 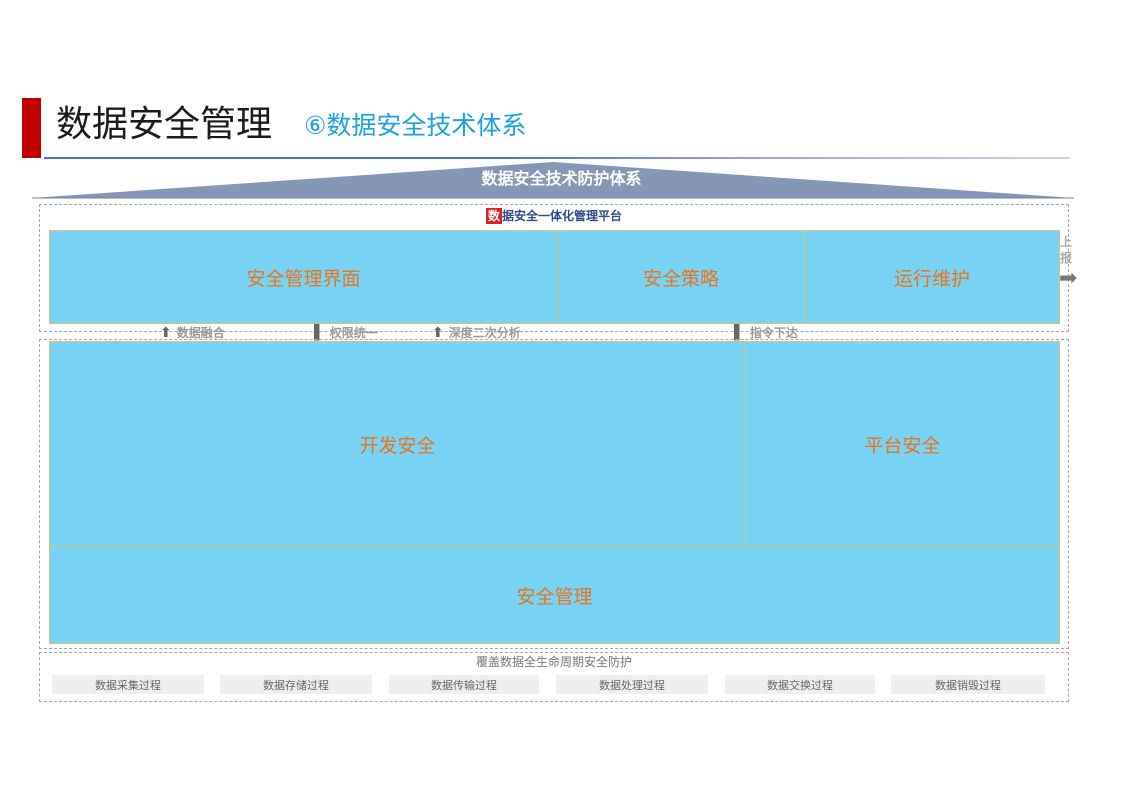 I want to click on title-underline, so click(x=557, y=158).